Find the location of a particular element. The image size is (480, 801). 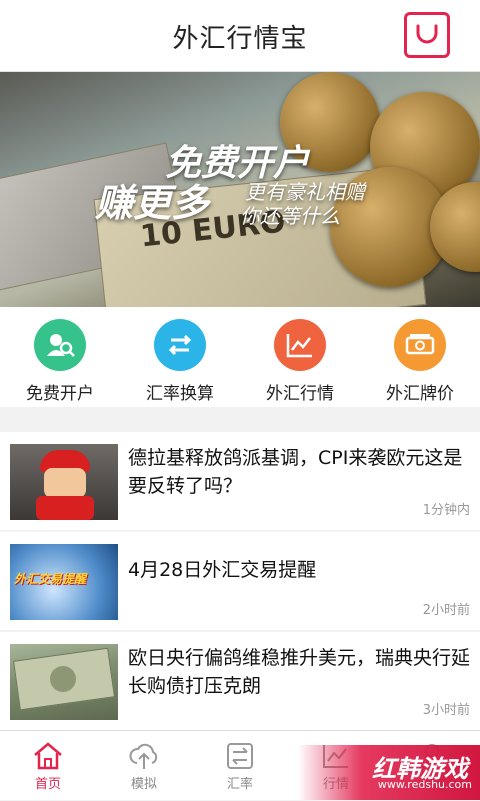

tab-home: 首页 is located at coordinates (48, 766).